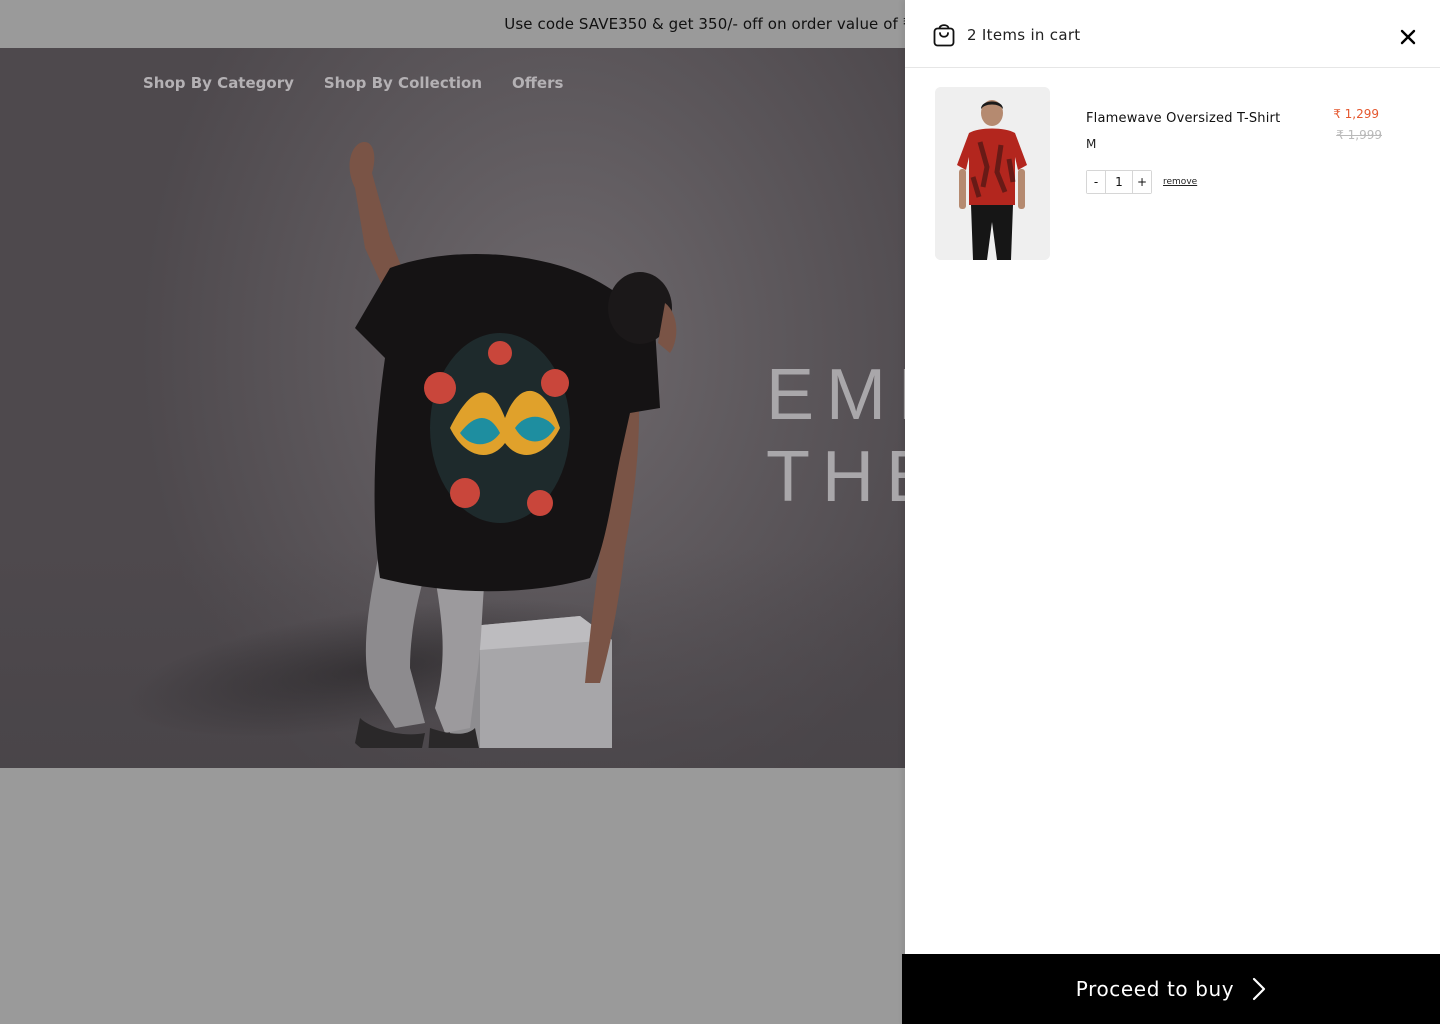 This screenshot has width=1440, height=1024. I want to click on close-icon, so click(1408, 37).